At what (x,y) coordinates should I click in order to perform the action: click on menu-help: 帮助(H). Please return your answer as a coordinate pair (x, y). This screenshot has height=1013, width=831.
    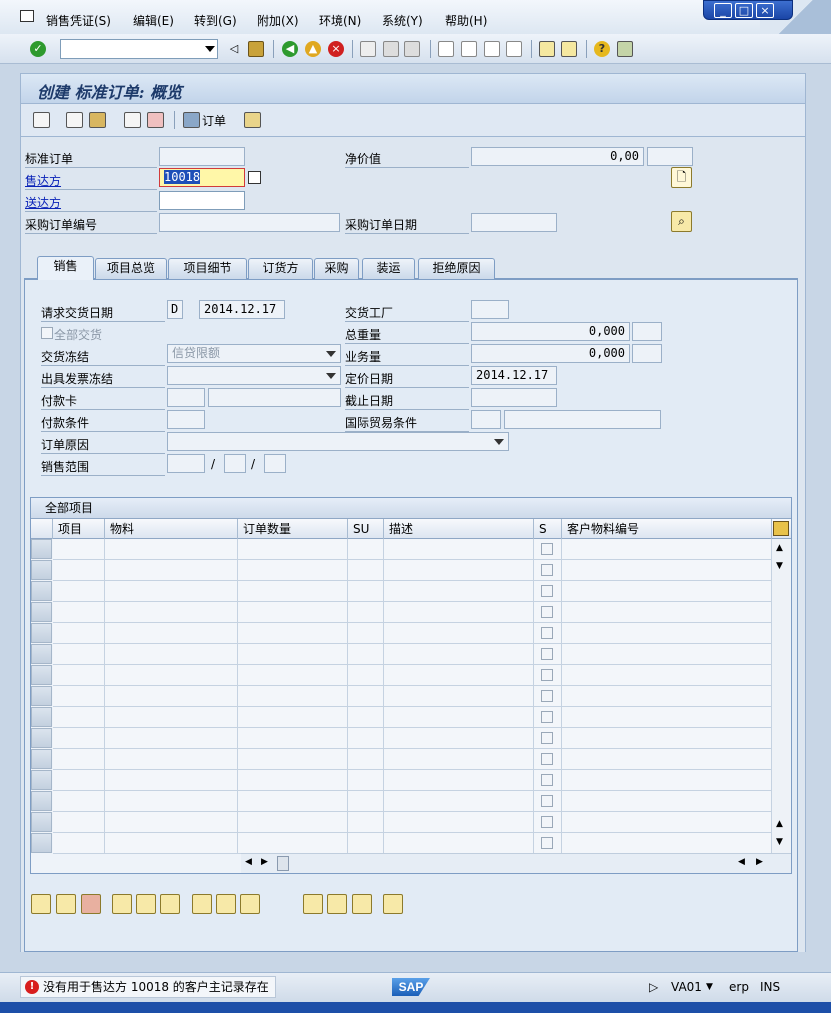
    Looking at the image, I should click on (466, 20).